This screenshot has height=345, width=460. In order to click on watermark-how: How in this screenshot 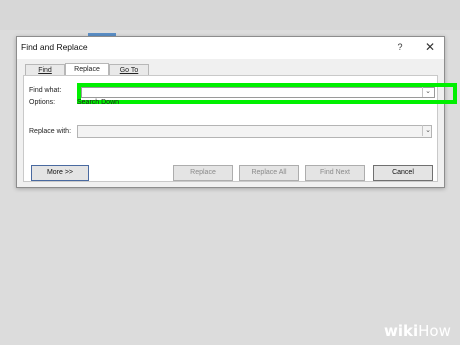, I will do `click(434, 331)`.